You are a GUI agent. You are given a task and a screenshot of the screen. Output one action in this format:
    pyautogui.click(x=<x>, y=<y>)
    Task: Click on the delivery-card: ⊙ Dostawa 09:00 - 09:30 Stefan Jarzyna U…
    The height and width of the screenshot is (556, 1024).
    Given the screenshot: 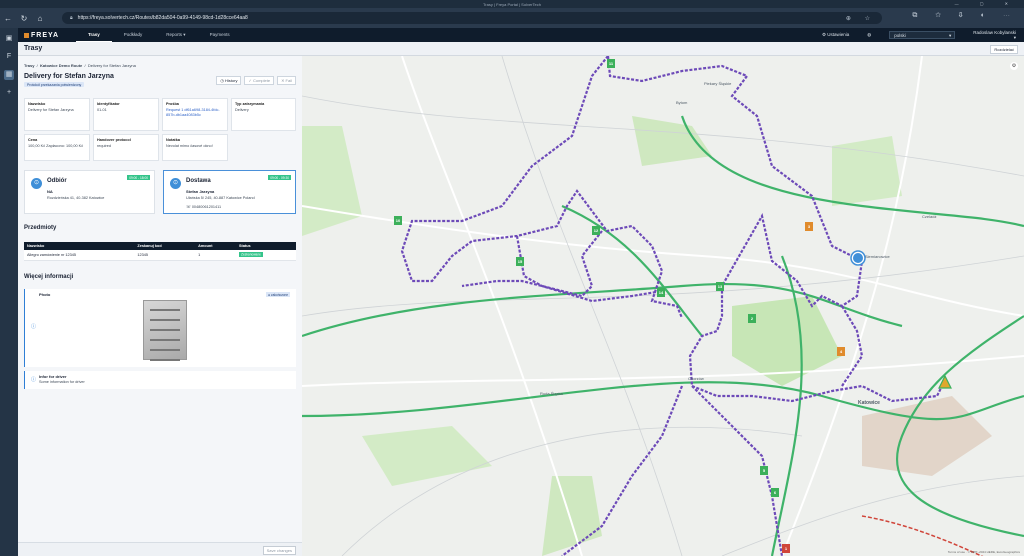 What is the action you would take?
    pyautogui.click(x=229, y=192)
    